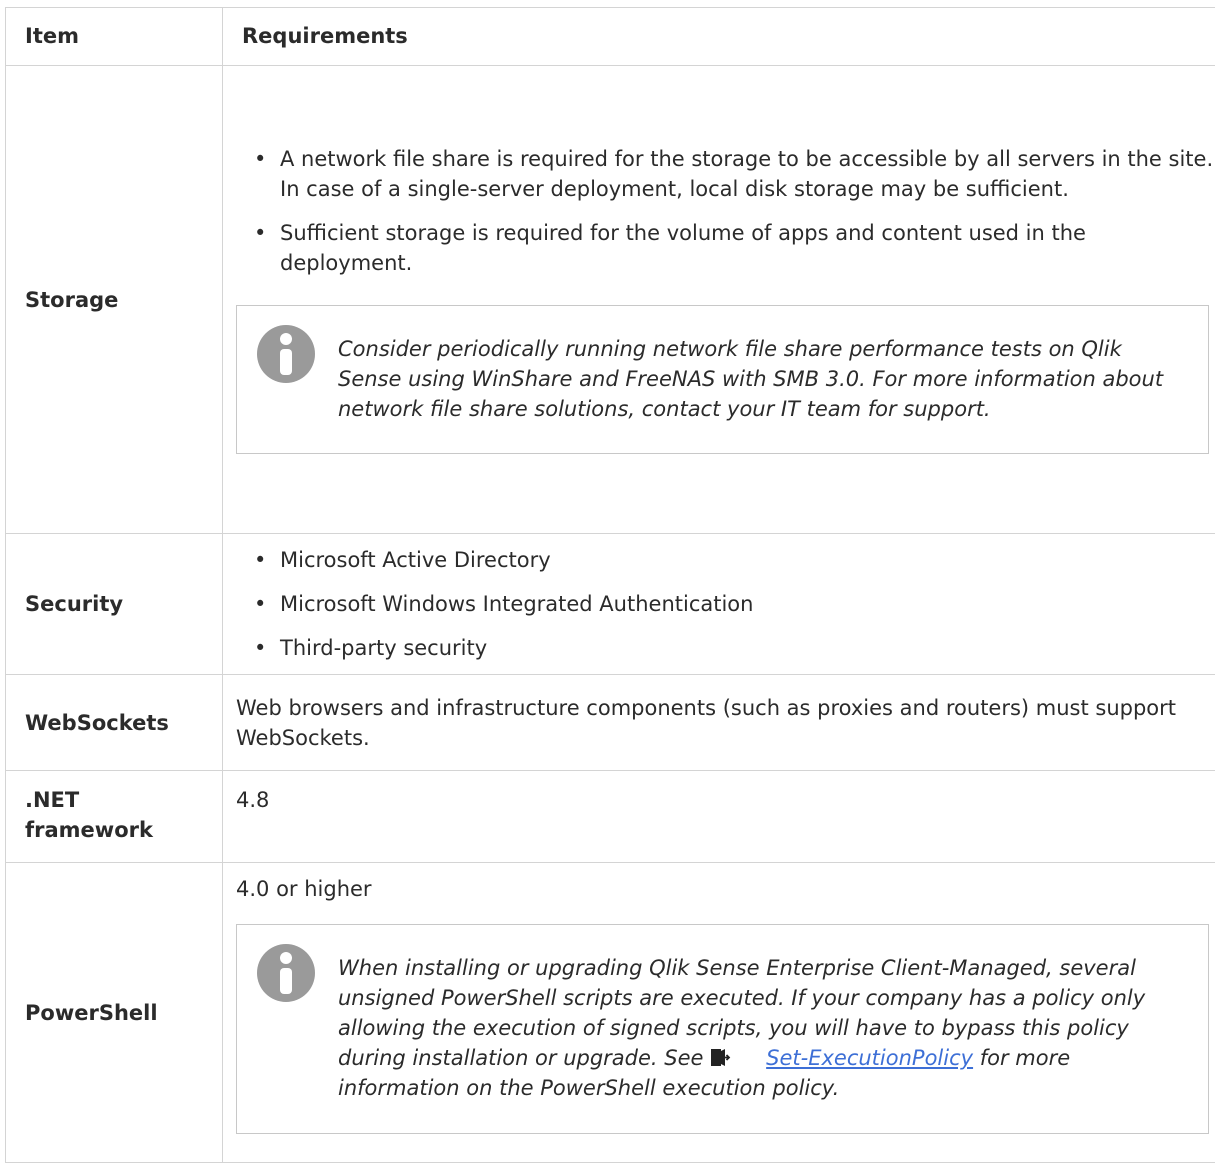 Image resolution: width=1215 pixels, height=1163 pixels. Describe the element at coordinates (114, 723) in the screenshot. I see `item-websockets: WebSockets` at that location.